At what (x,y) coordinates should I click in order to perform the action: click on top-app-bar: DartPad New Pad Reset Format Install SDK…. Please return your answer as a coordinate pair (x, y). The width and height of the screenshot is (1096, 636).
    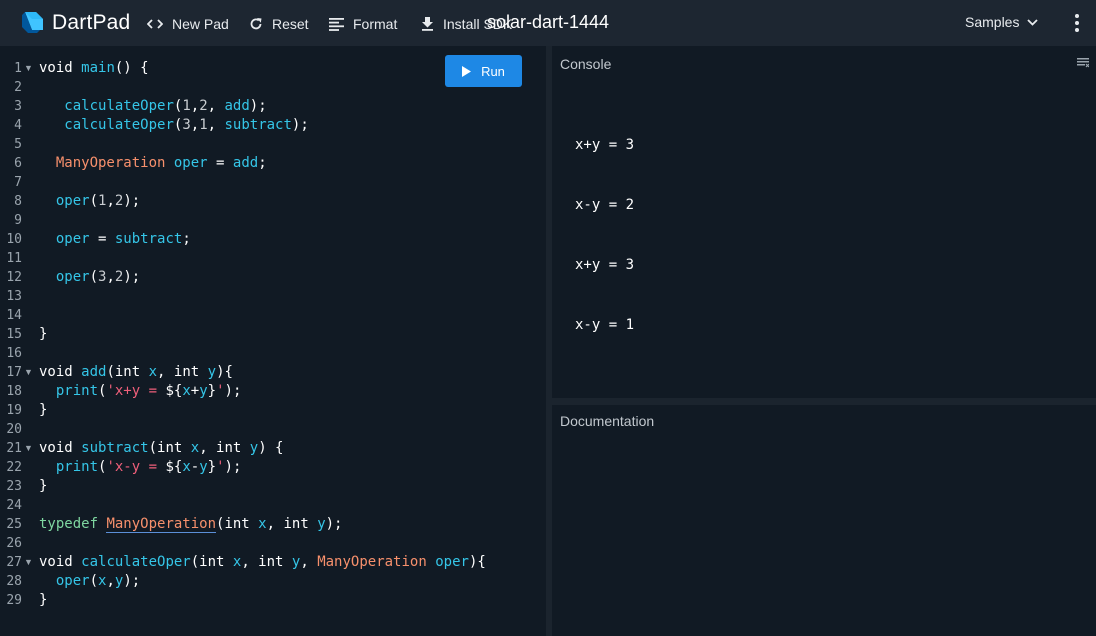
    Looking at the image, I should click on (548, 23).